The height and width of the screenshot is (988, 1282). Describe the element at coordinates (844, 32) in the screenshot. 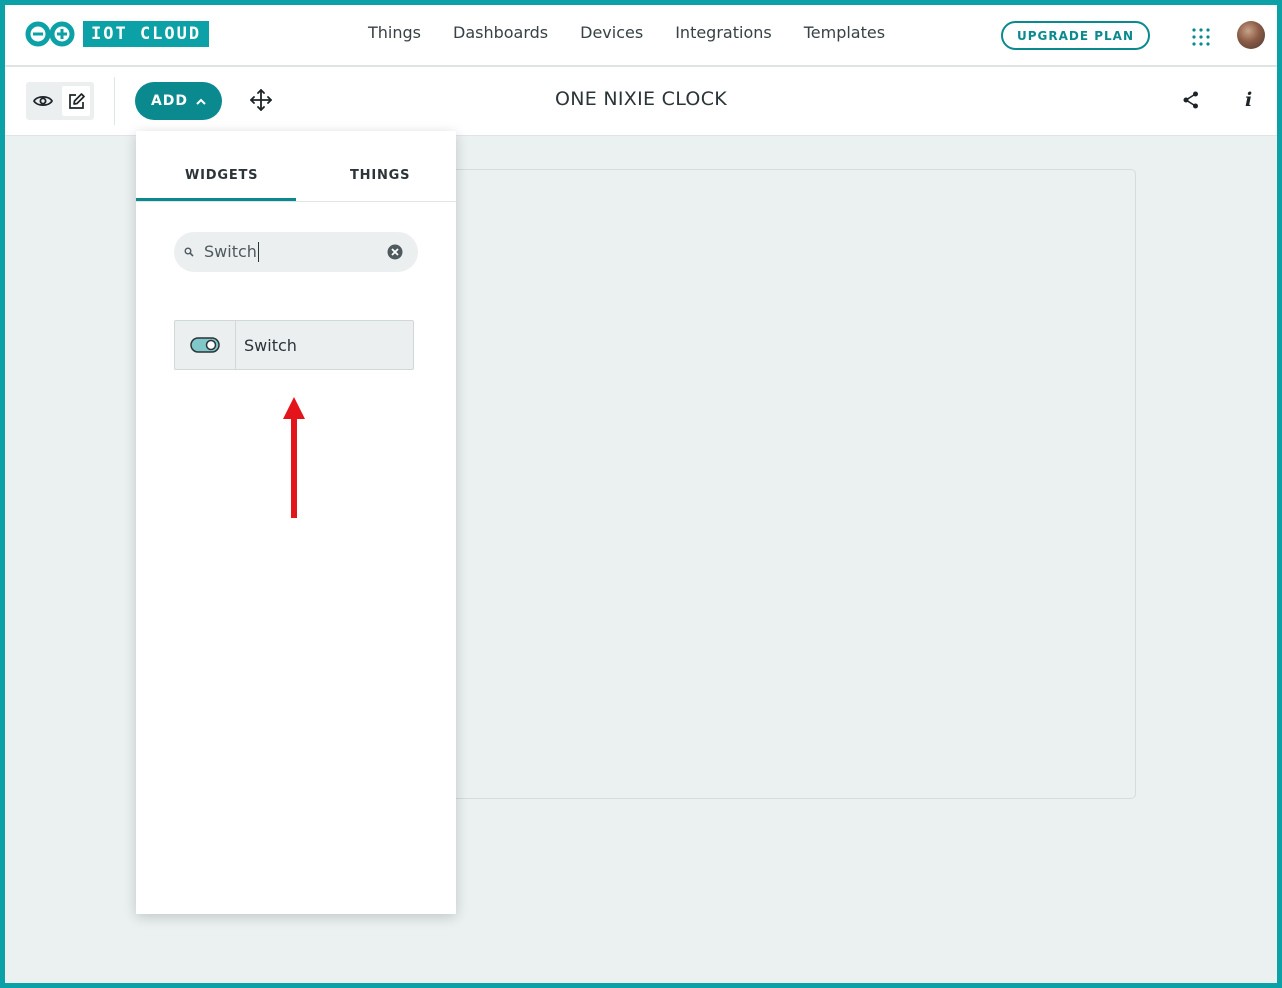

I see `nav-templates: Templates` at that location.